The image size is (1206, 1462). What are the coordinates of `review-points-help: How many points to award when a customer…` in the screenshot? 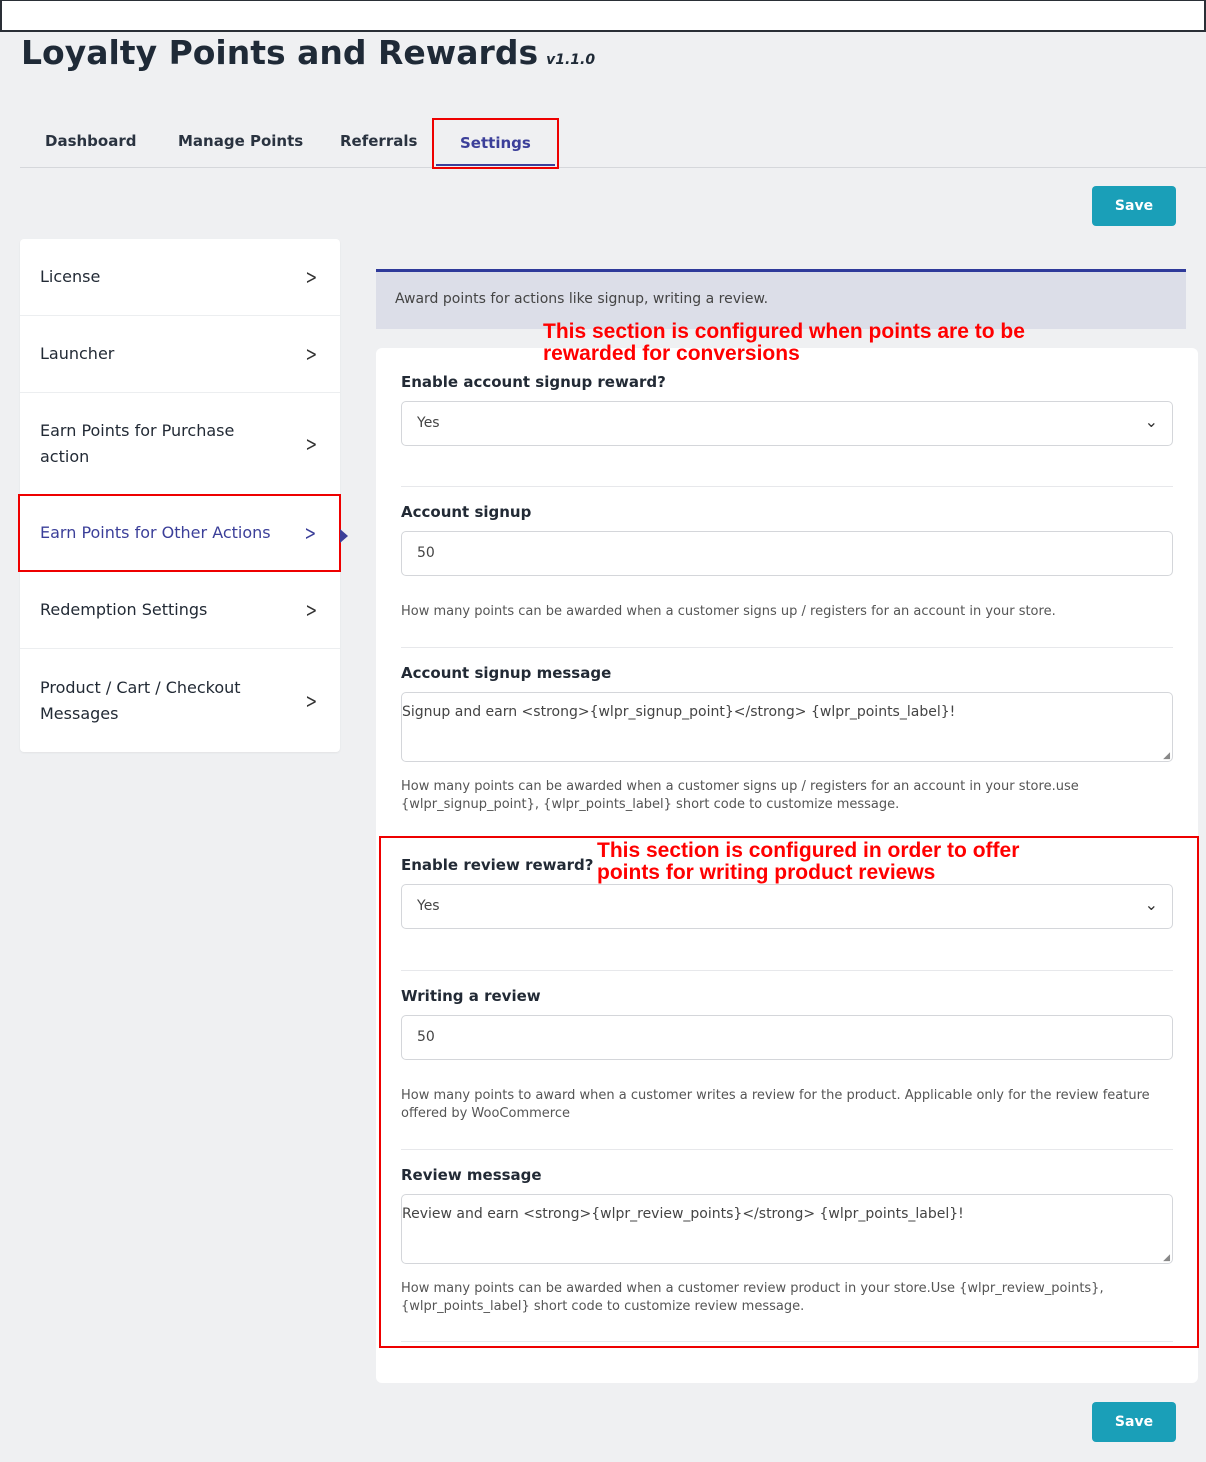 It's located at (775, 1104).